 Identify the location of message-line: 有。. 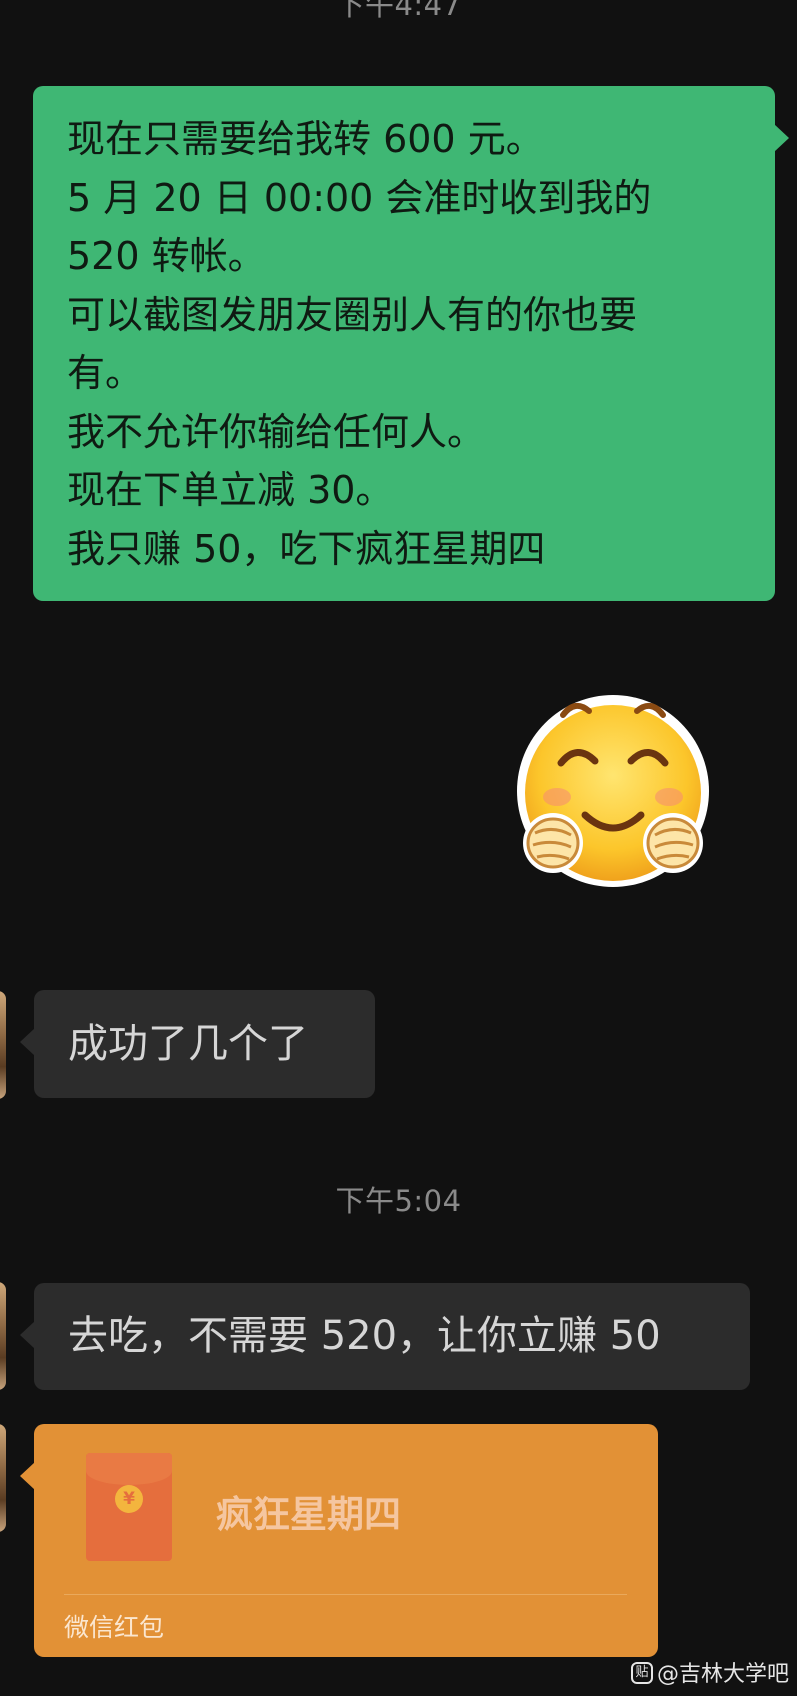
(105, 373).